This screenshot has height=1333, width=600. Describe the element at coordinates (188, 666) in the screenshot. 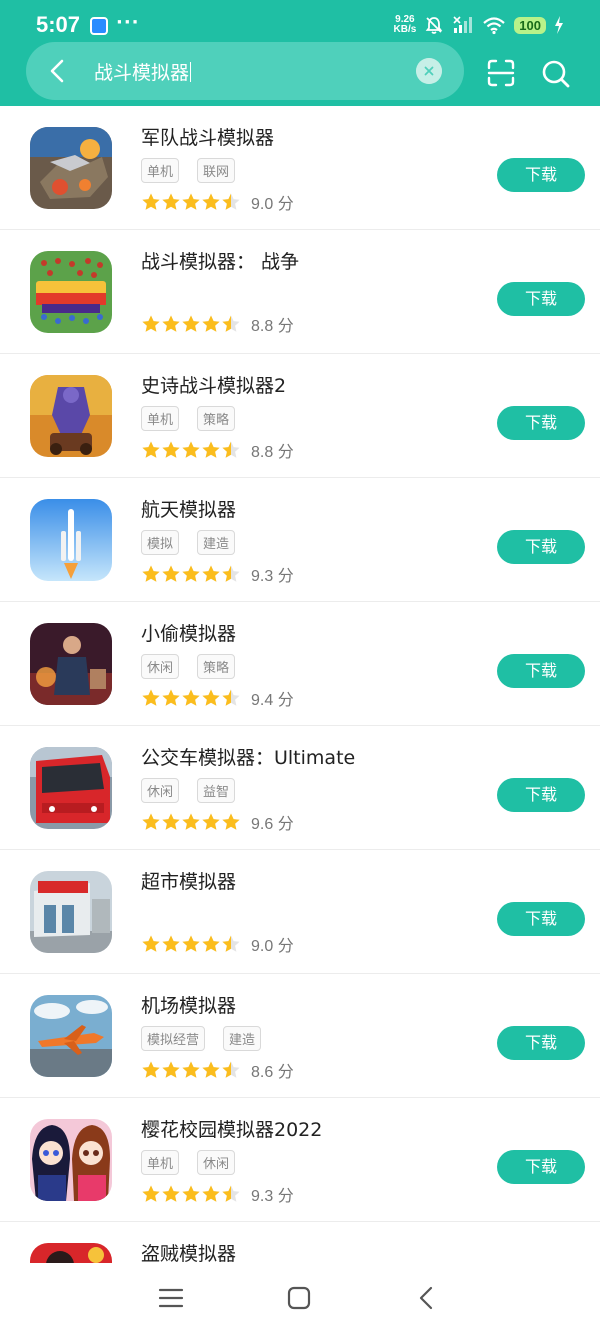

I see `app-tags: 休闲 策略` at that location.